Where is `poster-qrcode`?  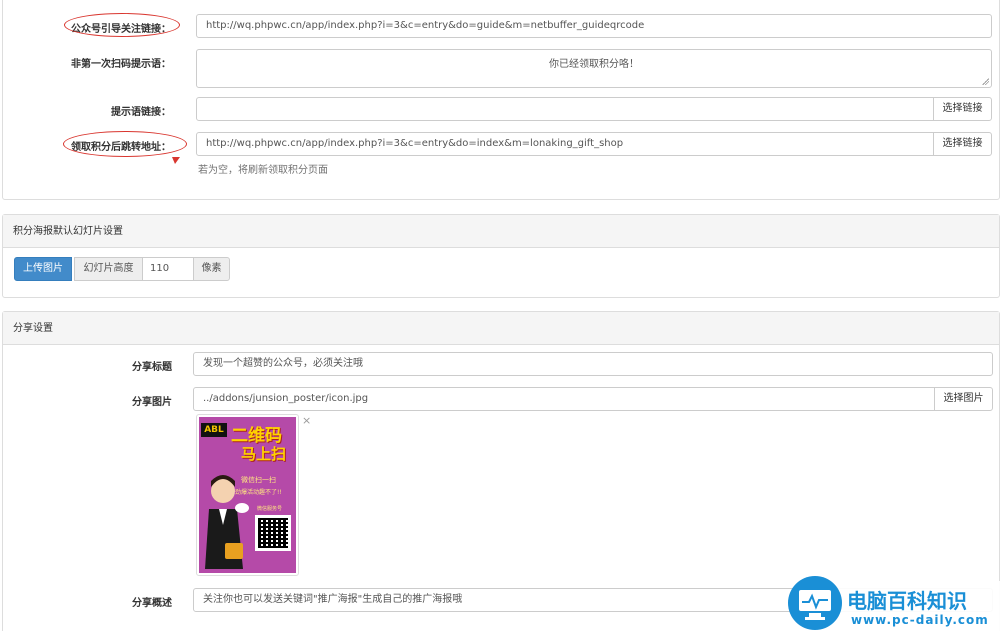
poster-qrcode is located at coordinates (273, 533).